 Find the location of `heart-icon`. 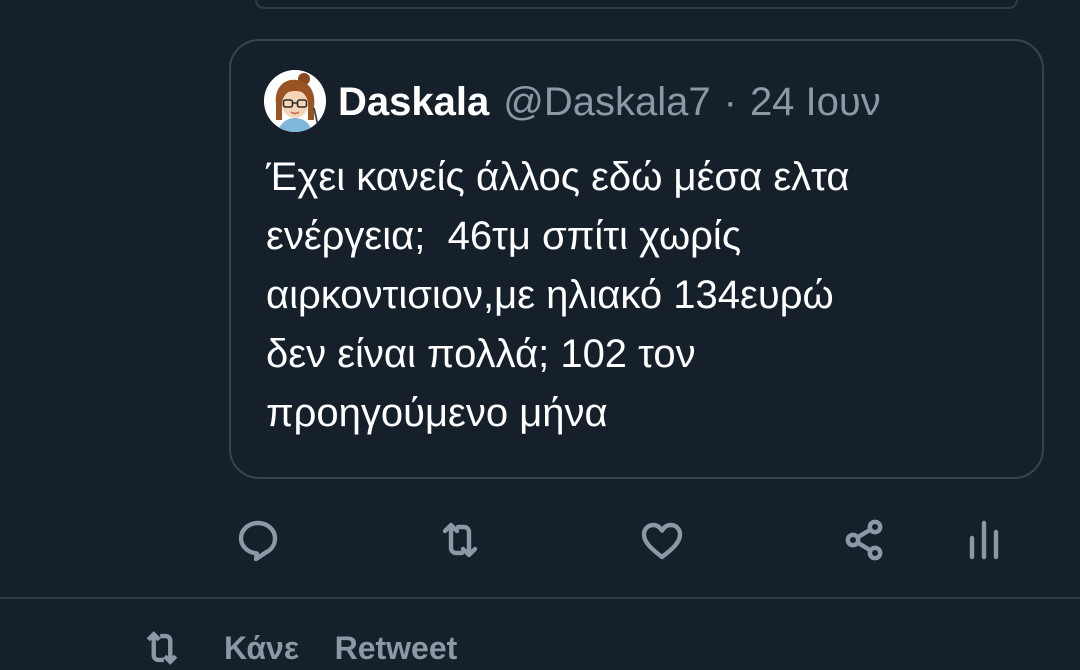

heart-icon is located at coordinates (662, 541).